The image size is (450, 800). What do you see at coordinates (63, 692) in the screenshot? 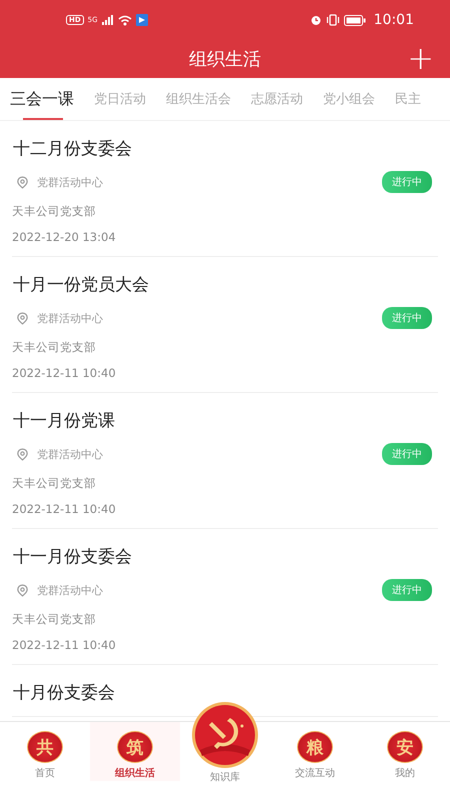
I see `meeting-title: 十月份支委会` at bounding box center [63, 692].